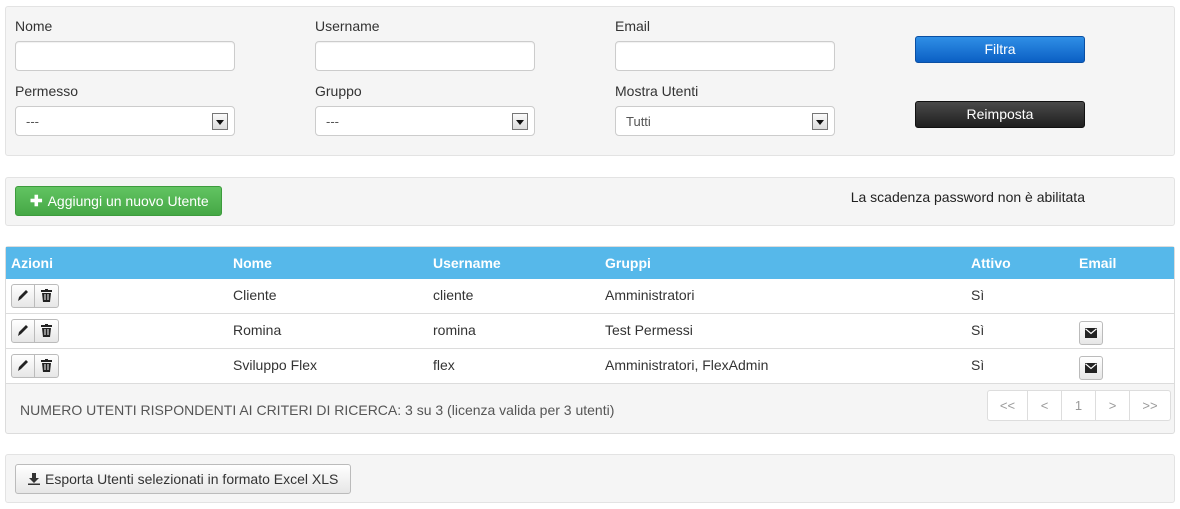 Image resolution: width=1180 pixels, height=509 pixels. I want to click on username-label: Username, so click(347, 26).